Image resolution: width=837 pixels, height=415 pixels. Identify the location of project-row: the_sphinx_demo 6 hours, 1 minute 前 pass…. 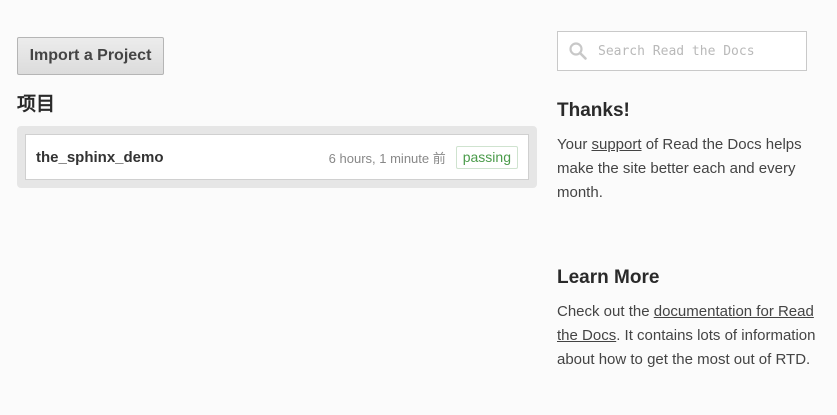
(277, 157).